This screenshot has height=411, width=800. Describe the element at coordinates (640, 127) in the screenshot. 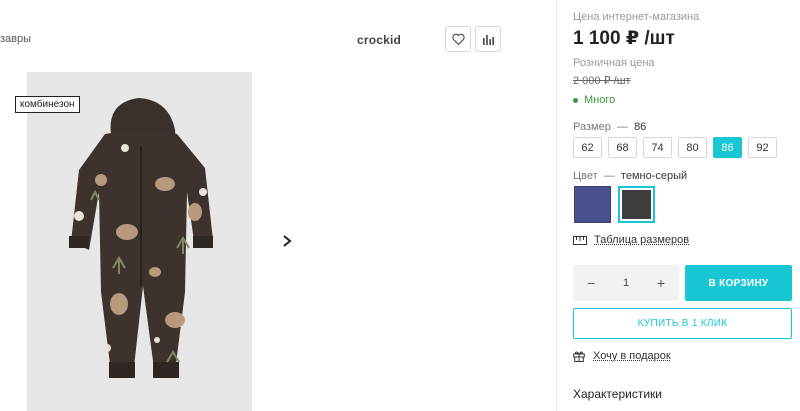

I see `selected-size: 86` at that location.